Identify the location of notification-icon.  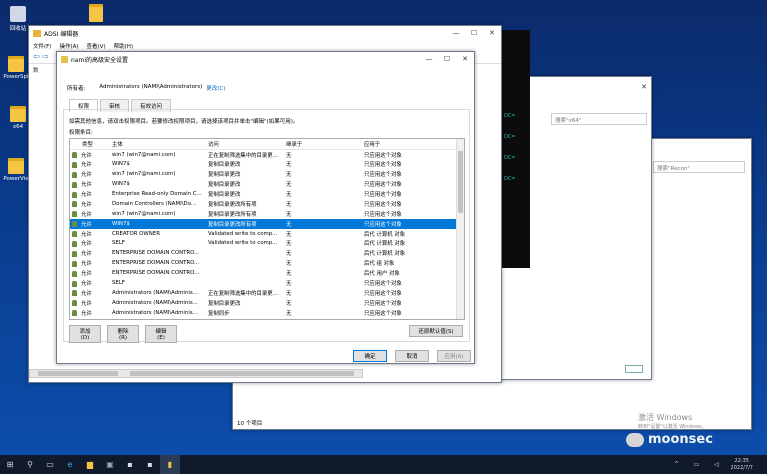
(762, 464).